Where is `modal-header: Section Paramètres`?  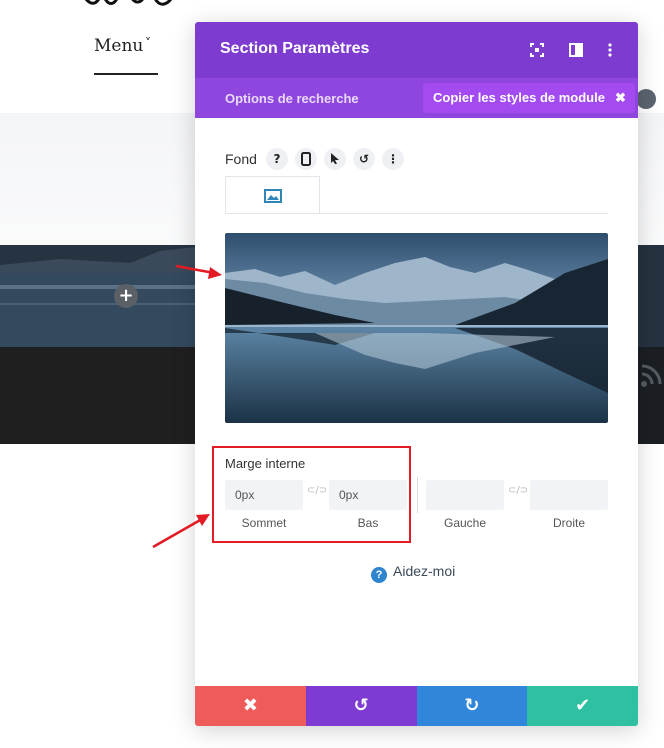
modal-header: Section Paramètres is located at coordinates (416, 50).